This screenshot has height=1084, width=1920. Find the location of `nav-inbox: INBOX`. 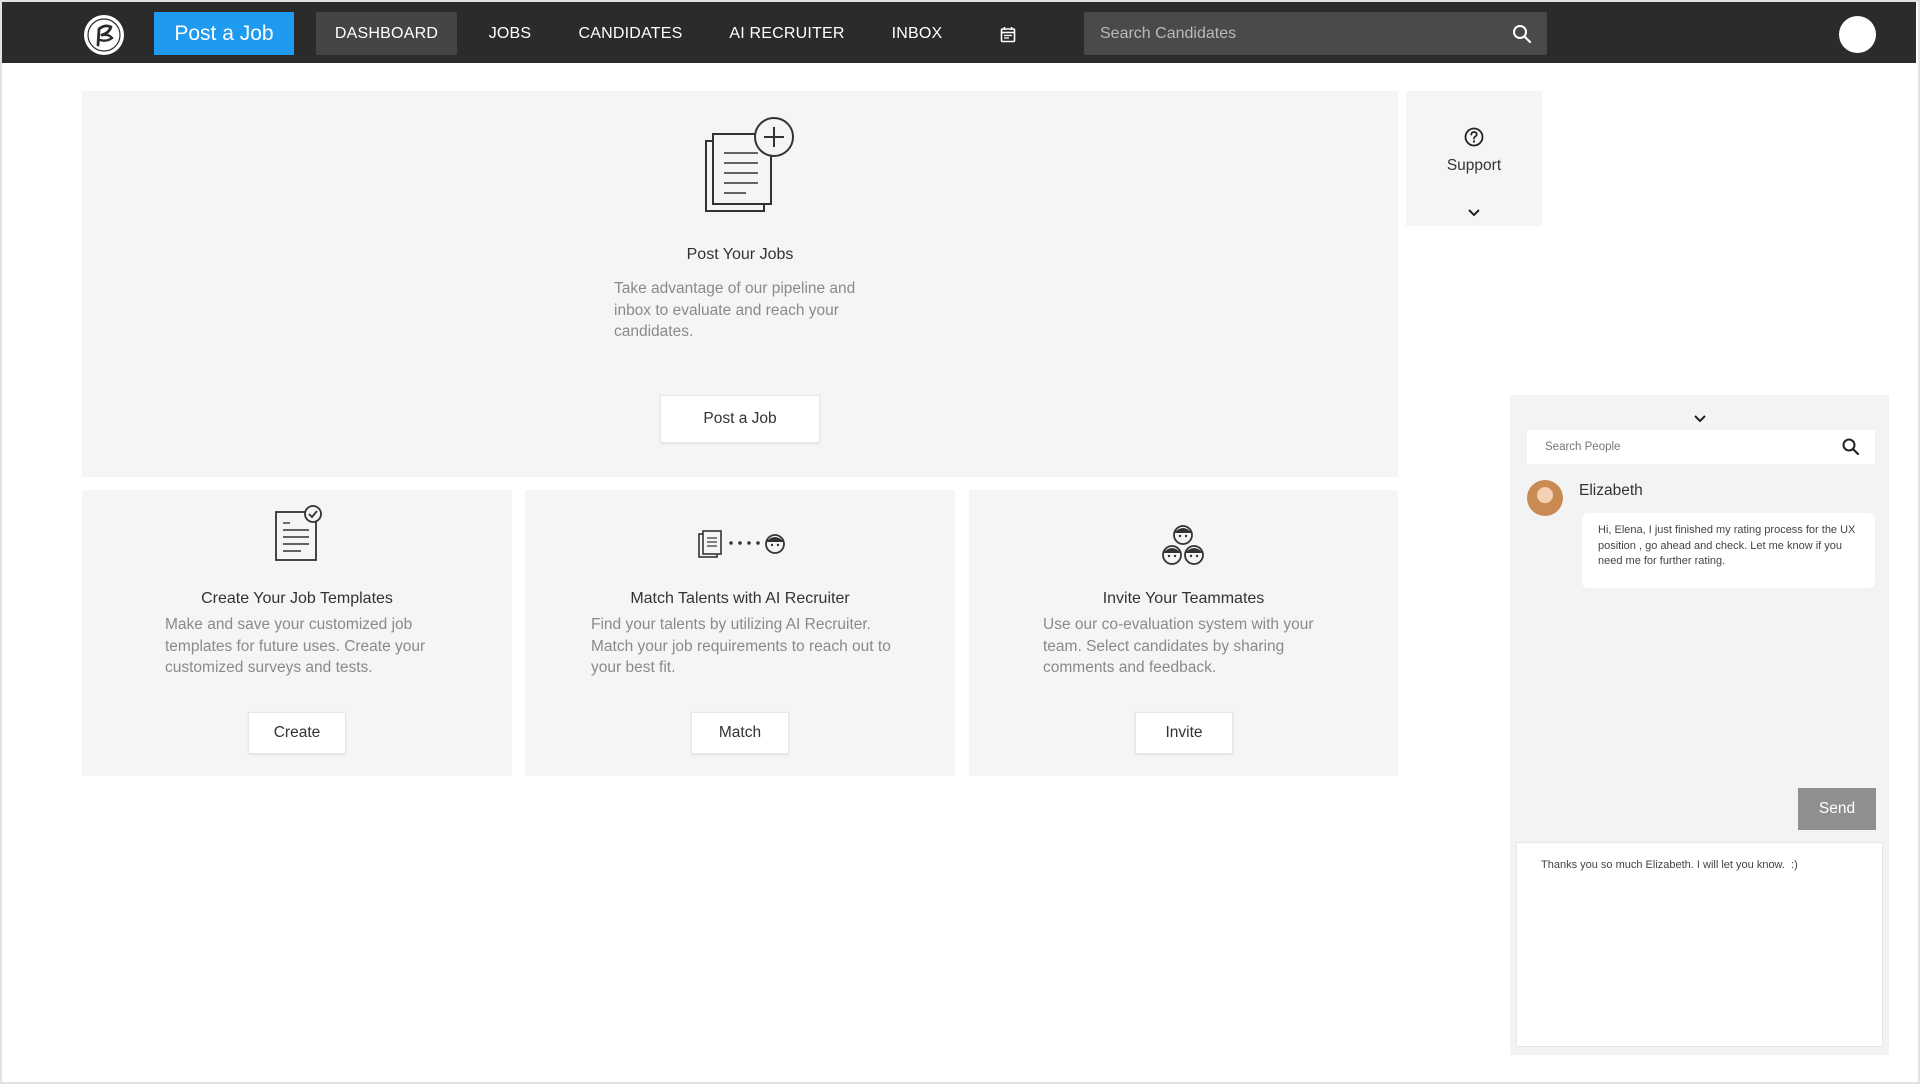

nav-inbox: INBOX is located at coordinates (917, 33).